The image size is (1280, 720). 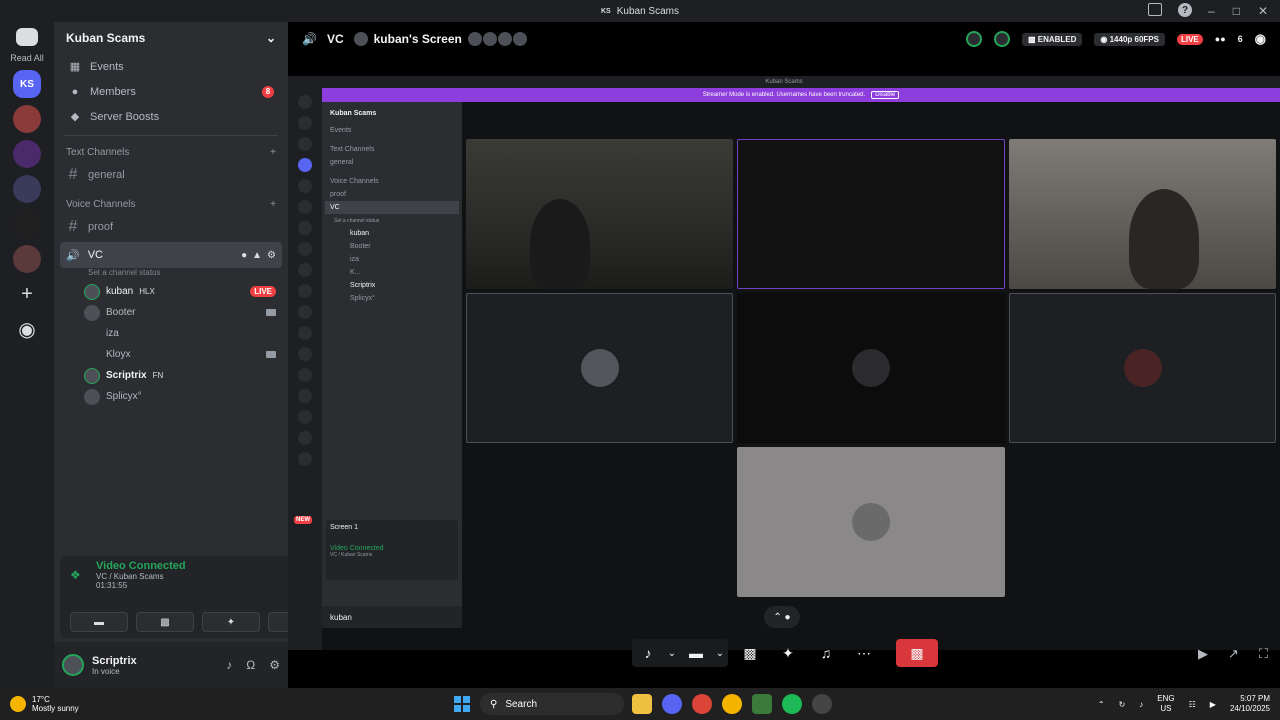 I want to click on server-header: Kuban Scams ⌄, so click(x=171, y=38).